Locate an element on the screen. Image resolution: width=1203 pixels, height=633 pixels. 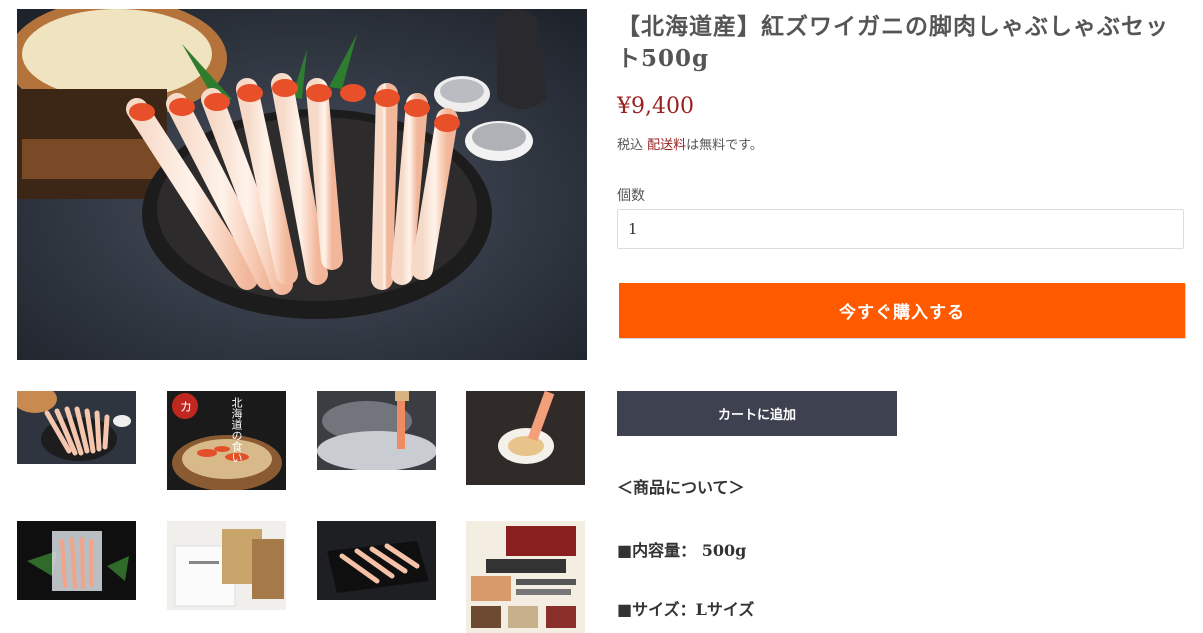
description-size: ■サイズ：Lサイズ is located at coordinates (686, 609).